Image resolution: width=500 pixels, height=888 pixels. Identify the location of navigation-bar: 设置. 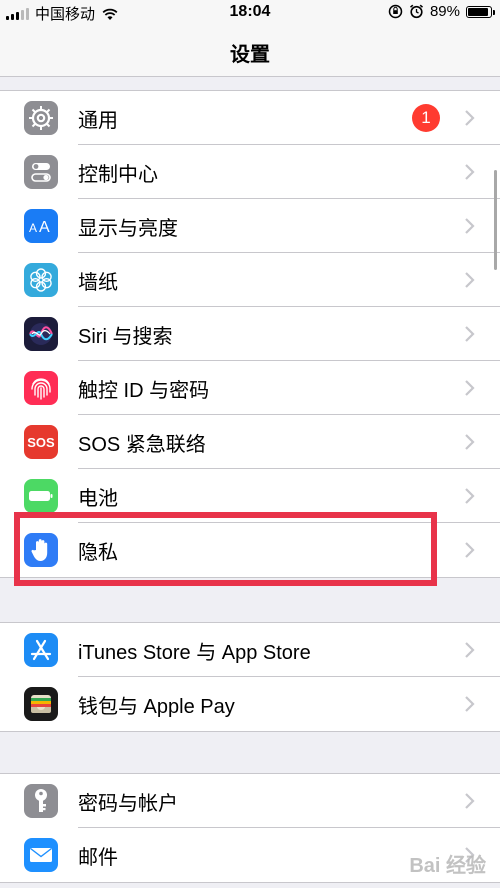
(250, 50).